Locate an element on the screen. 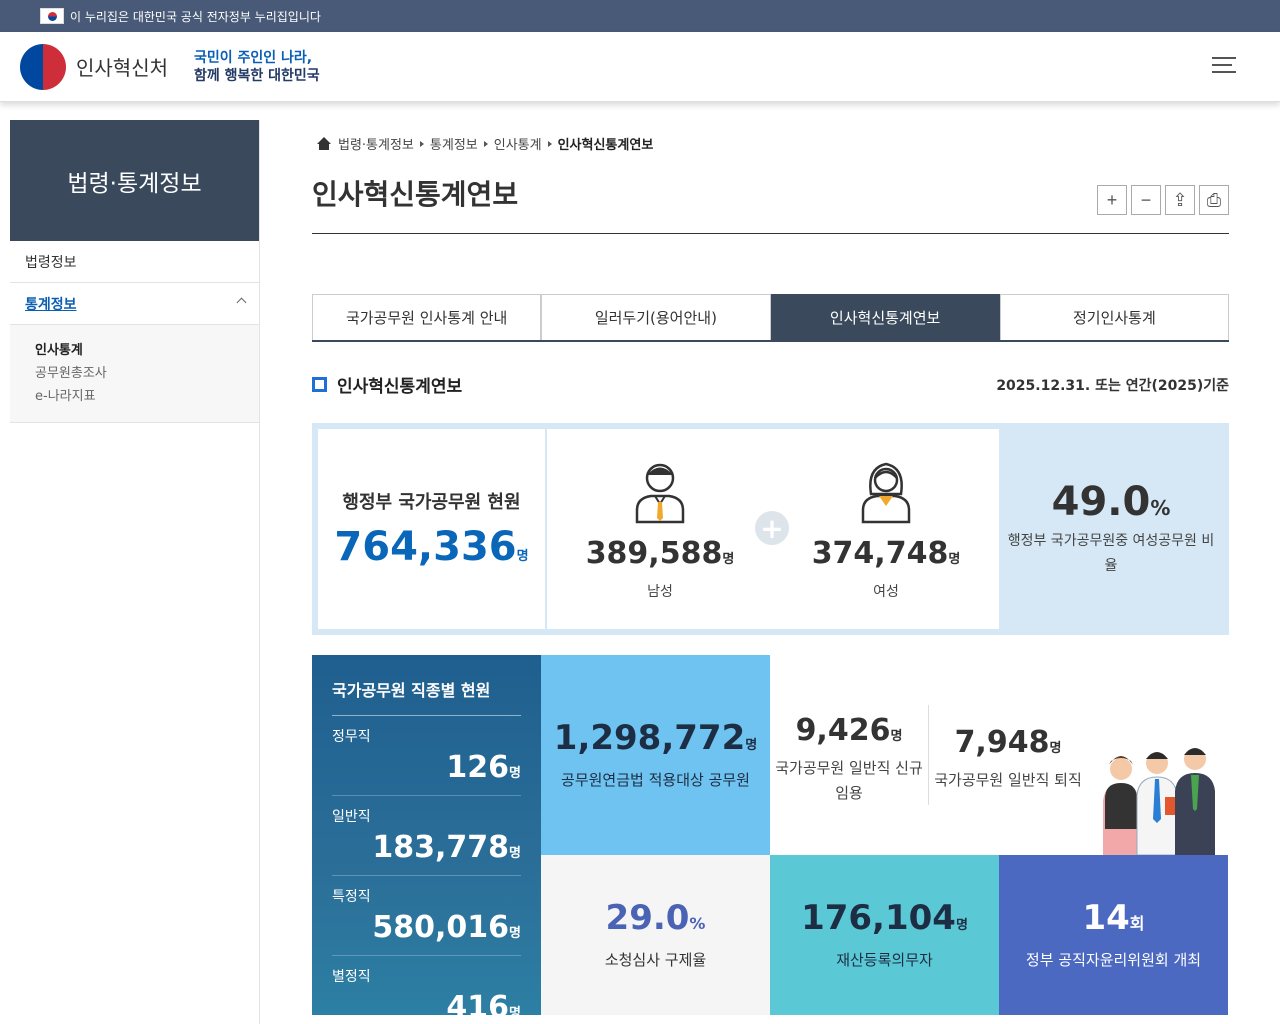  retire-stat: 7,948명 국가공무원 일반직 퇴직 is located at coordinates (1008, 755).